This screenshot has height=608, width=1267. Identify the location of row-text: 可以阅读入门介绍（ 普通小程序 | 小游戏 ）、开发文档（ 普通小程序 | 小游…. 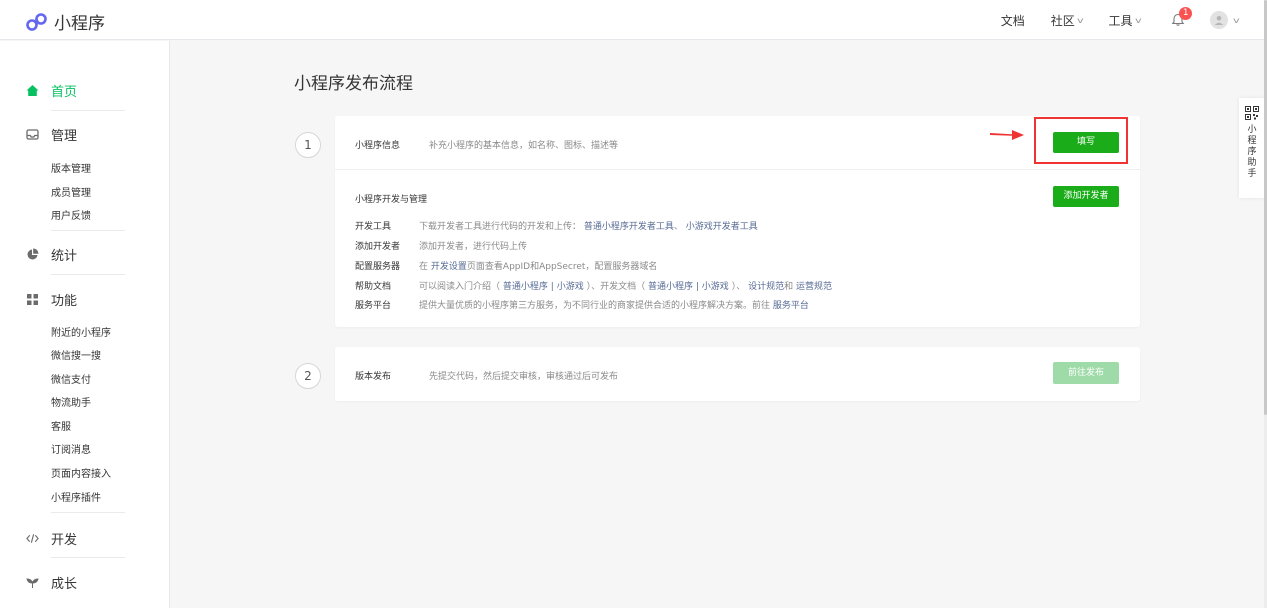
(625, 285).